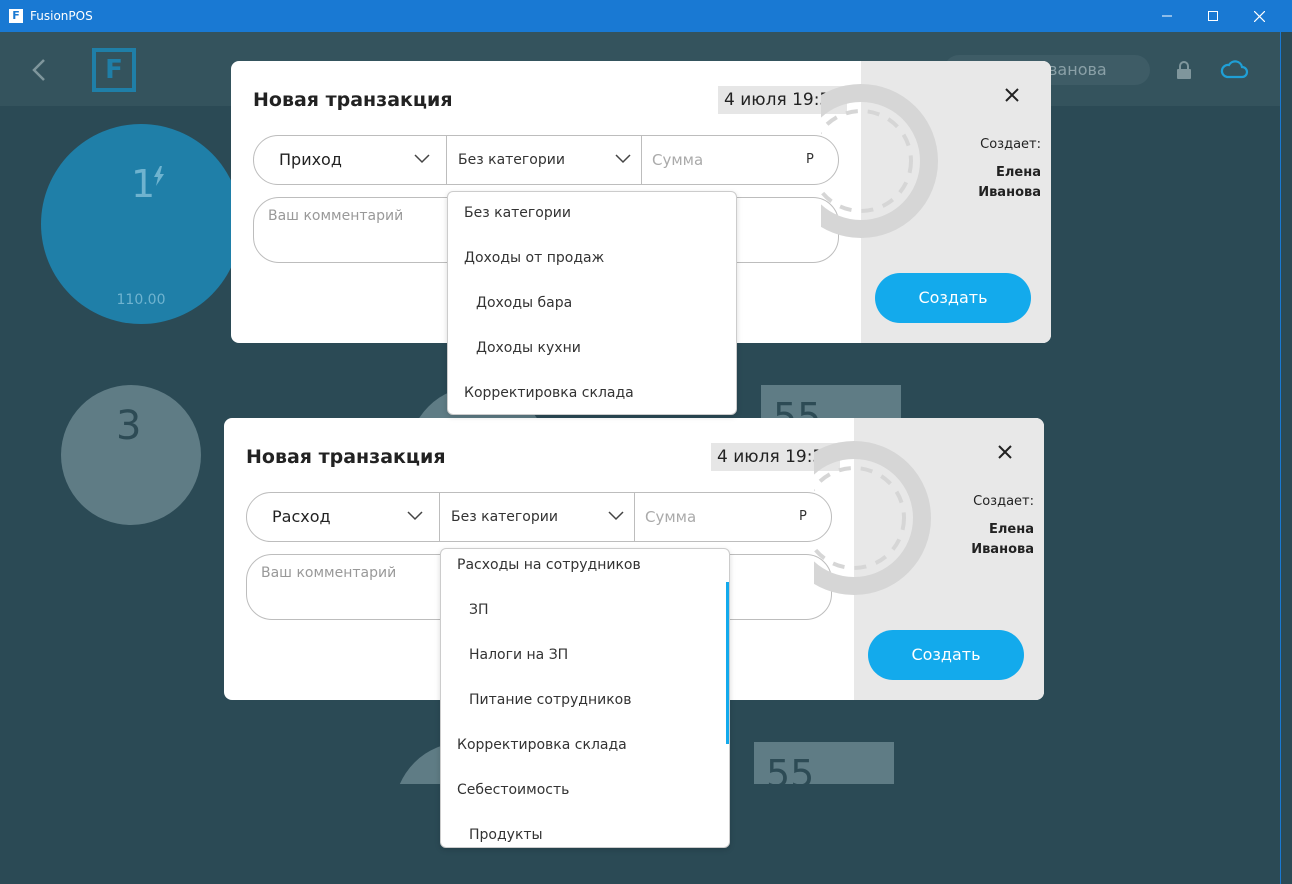 The image size is (1292, 884). Describe the element at coordinates (40, 70) in the screenshot. I see `back-arrow-icon` at that location.